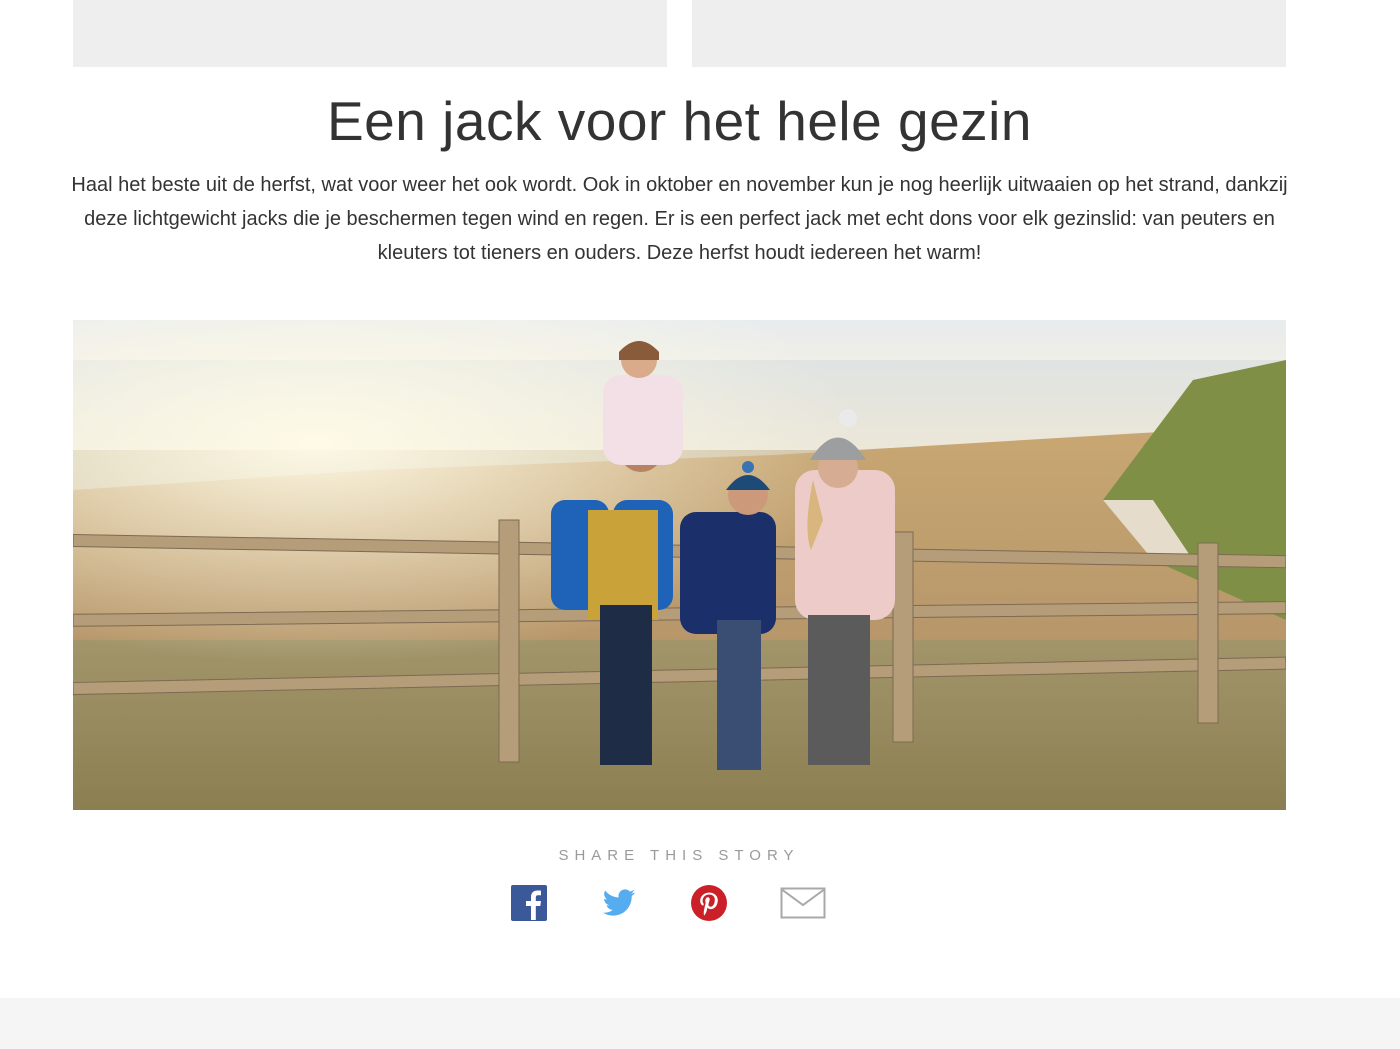 Image resolution: width=1400 pixels, height=1049 pixels. I want to click on facebook-icon, so click(529, 903).